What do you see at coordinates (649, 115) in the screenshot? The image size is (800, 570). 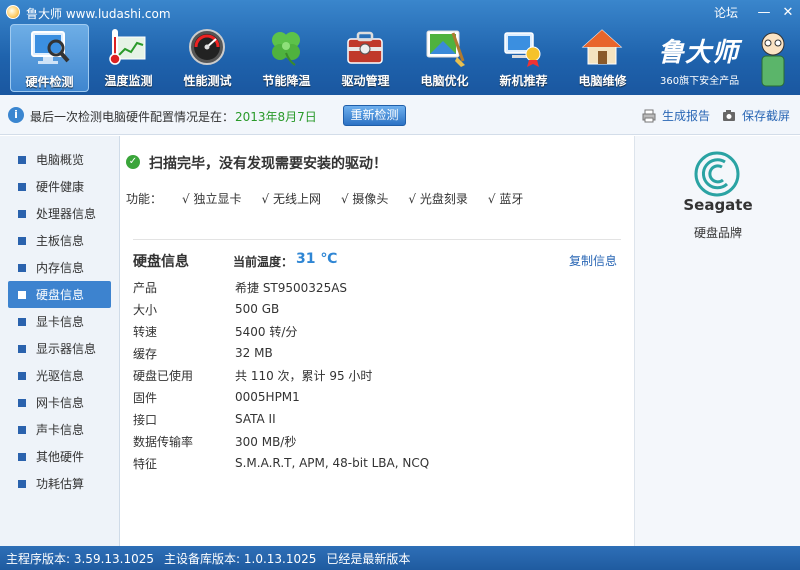 I see `printer-icon` at bounding box center [649, 115].